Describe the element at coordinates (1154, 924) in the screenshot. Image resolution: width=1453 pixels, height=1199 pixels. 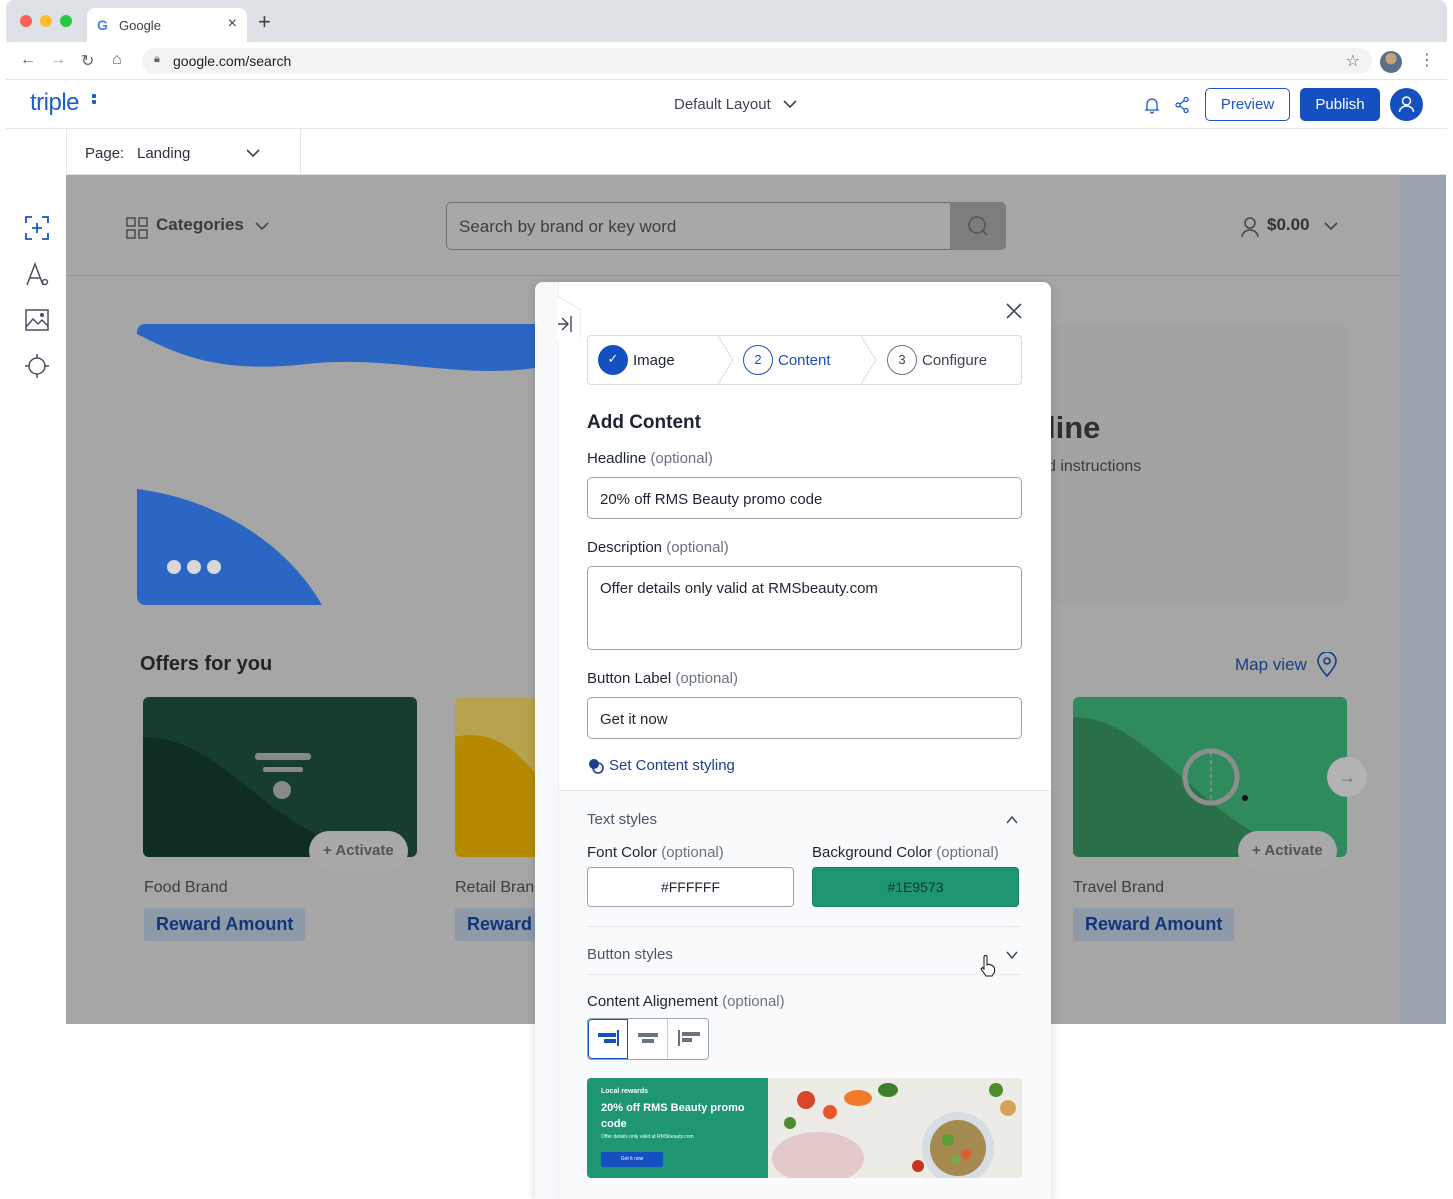
I see `reward-amount: Reward Amount` at that location.